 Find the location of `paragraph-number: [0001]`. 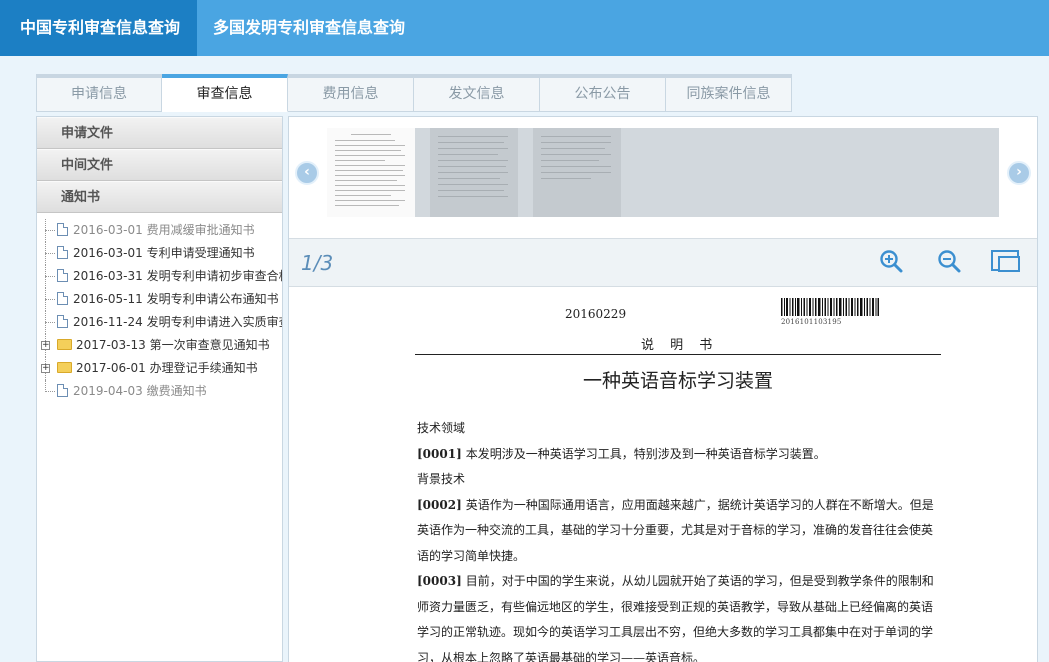

paragraph-number: [0001] is located at coordinates (439, 453).